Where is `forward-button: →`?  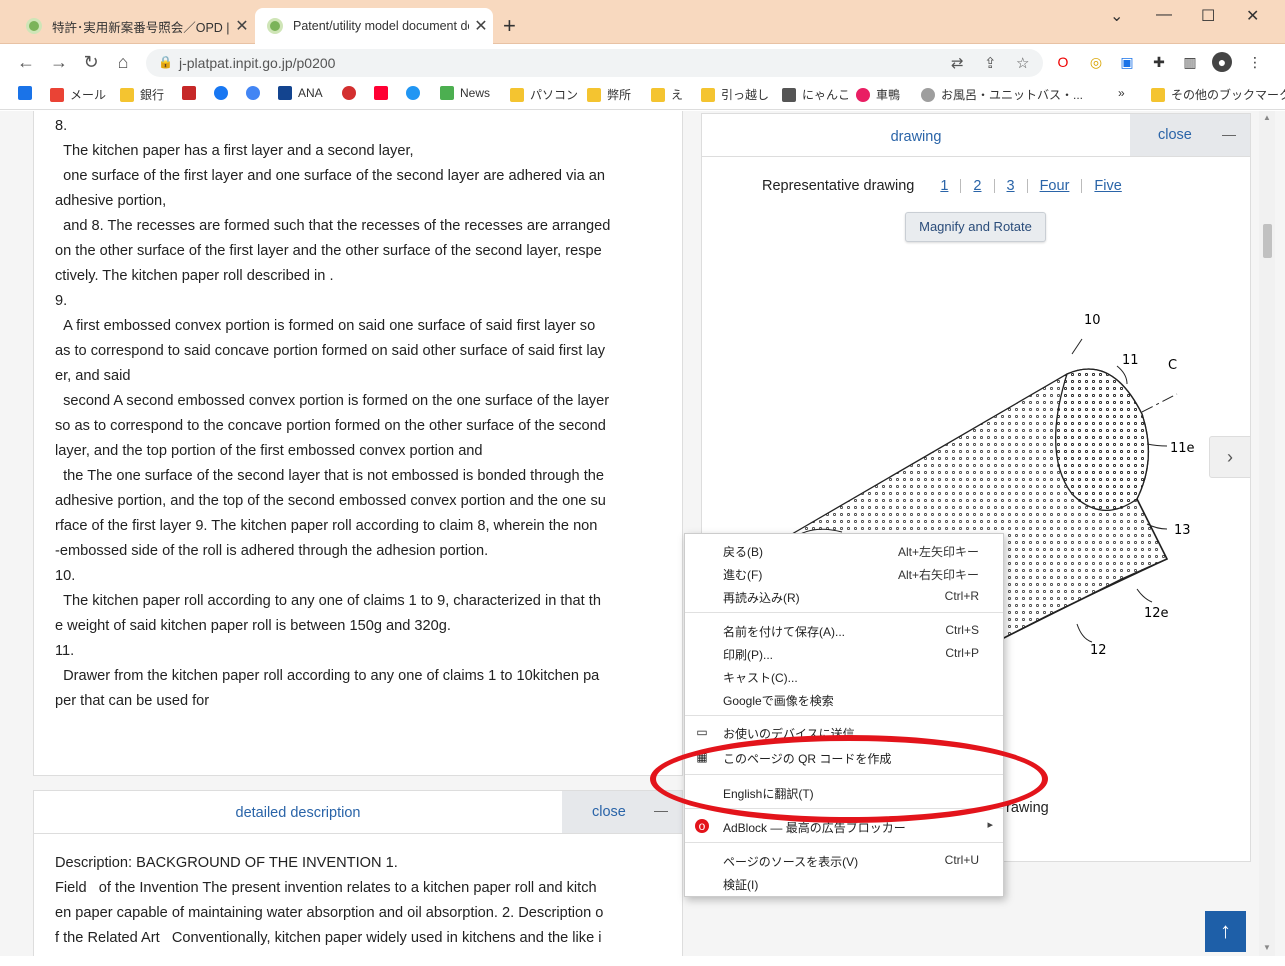 forward-button: → is located at coordinates (59, 62).